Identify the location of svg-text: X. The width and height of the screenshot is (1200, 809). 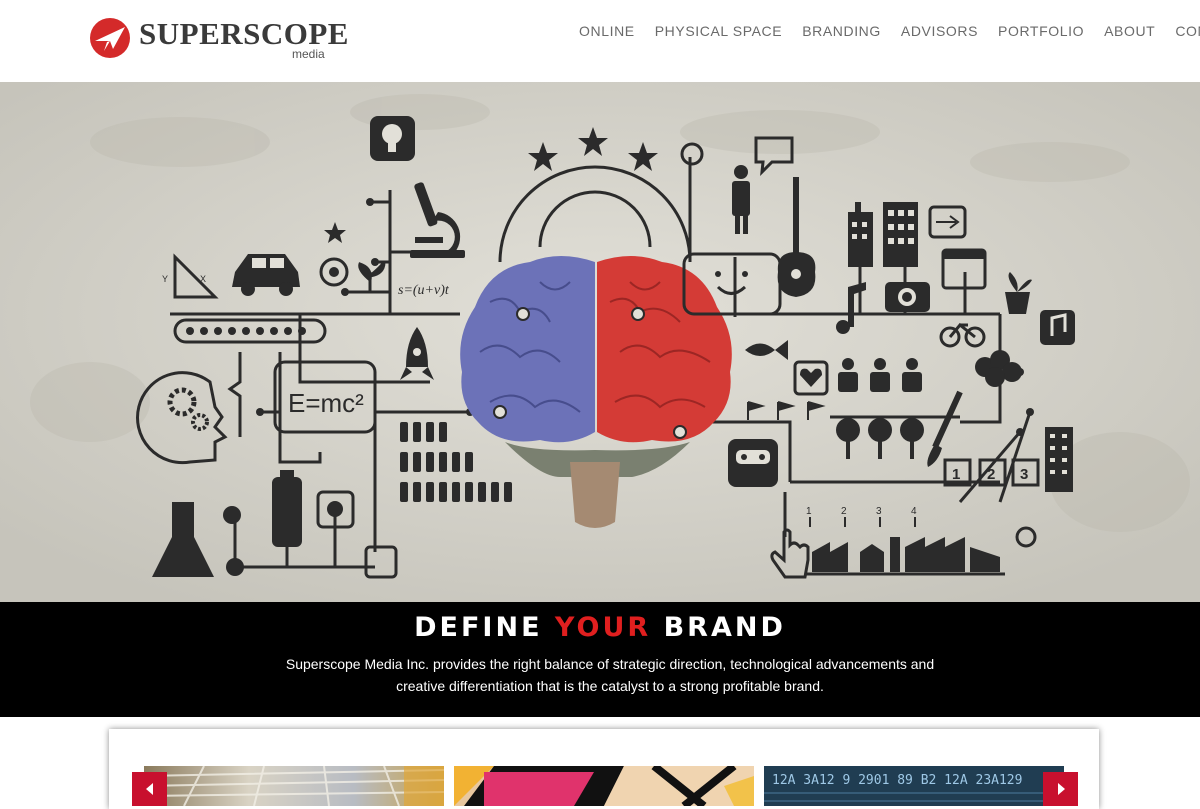
(203, 279).